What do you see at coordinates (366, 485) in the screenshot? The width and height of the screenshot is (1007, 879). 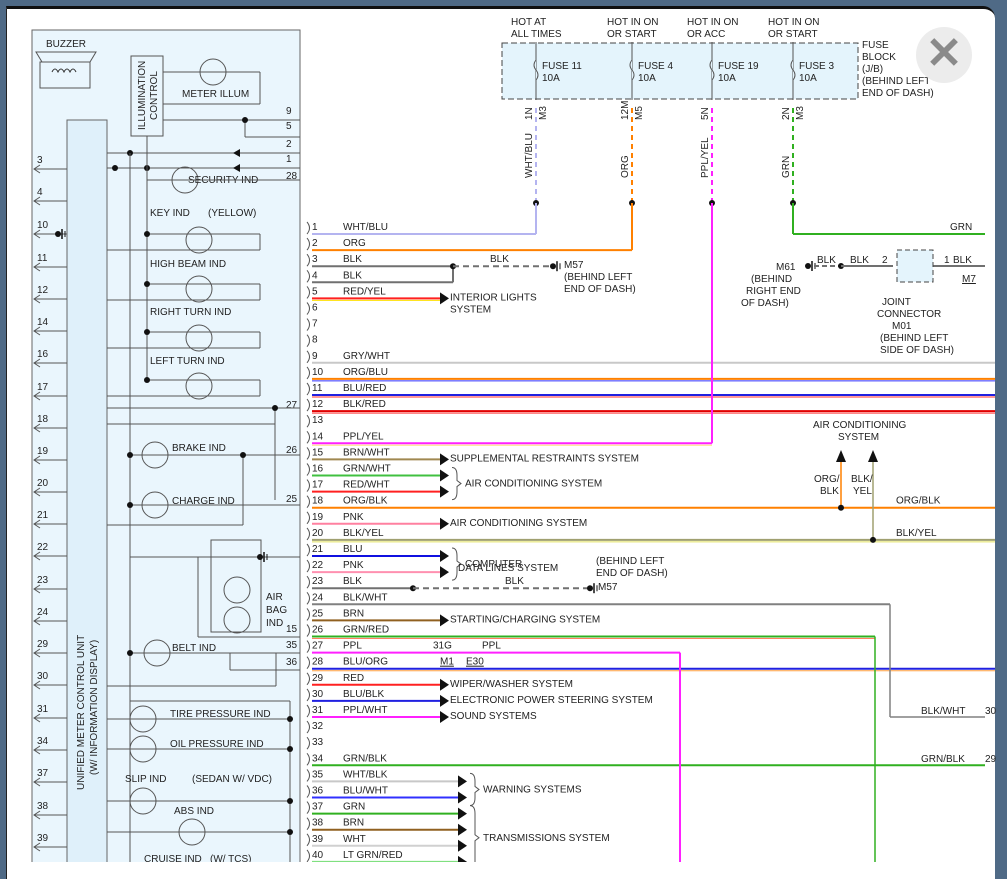 I see `wire-color-label: RED/WHT` at bounding box center [366, 485].